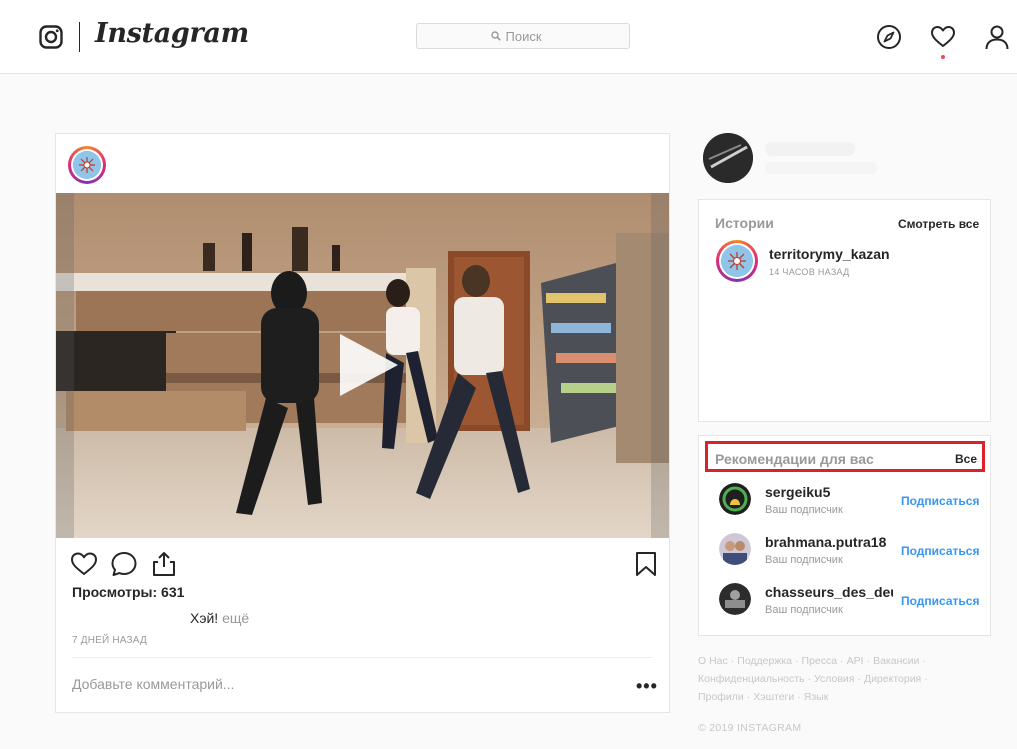  I want to click on footer-link-language: Язык, so click(816, 697).